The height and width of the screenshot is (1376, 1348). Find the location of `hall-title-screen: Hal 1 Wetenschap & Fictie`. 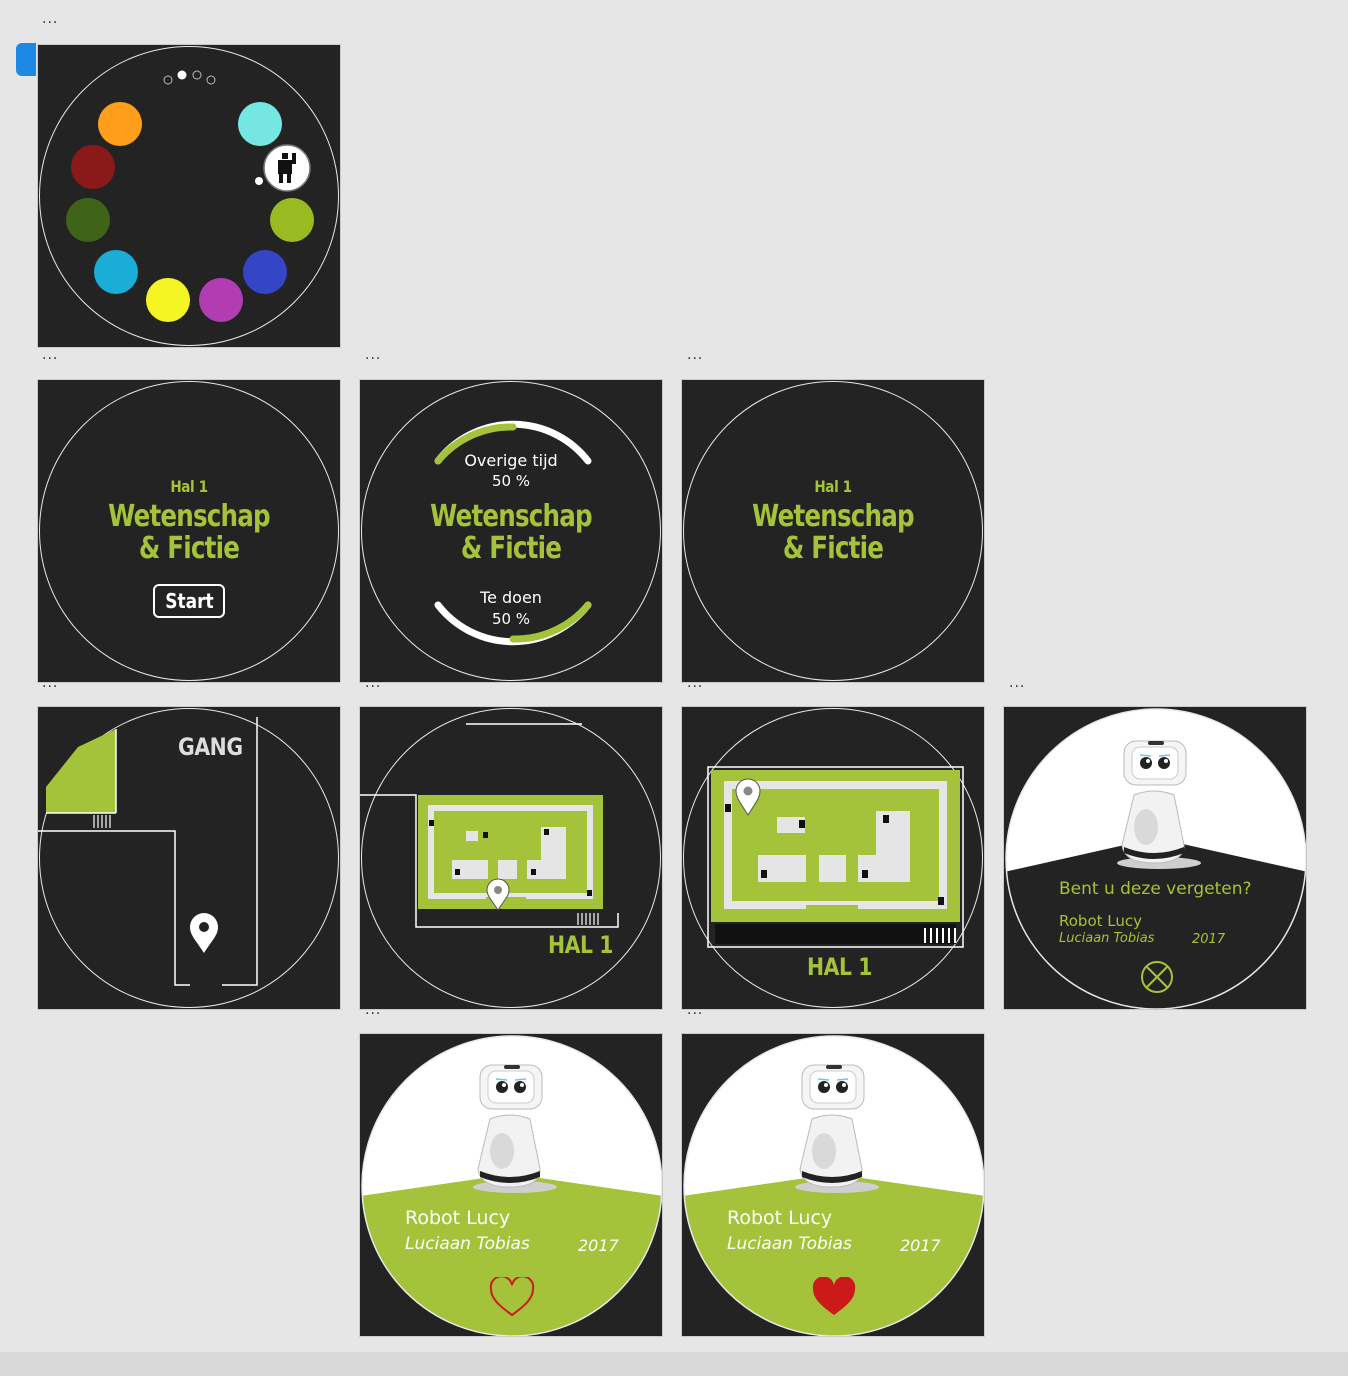

hall-title-screen: Hal 1 Wetenschap & Fictie is located at coordinates (833, 531).